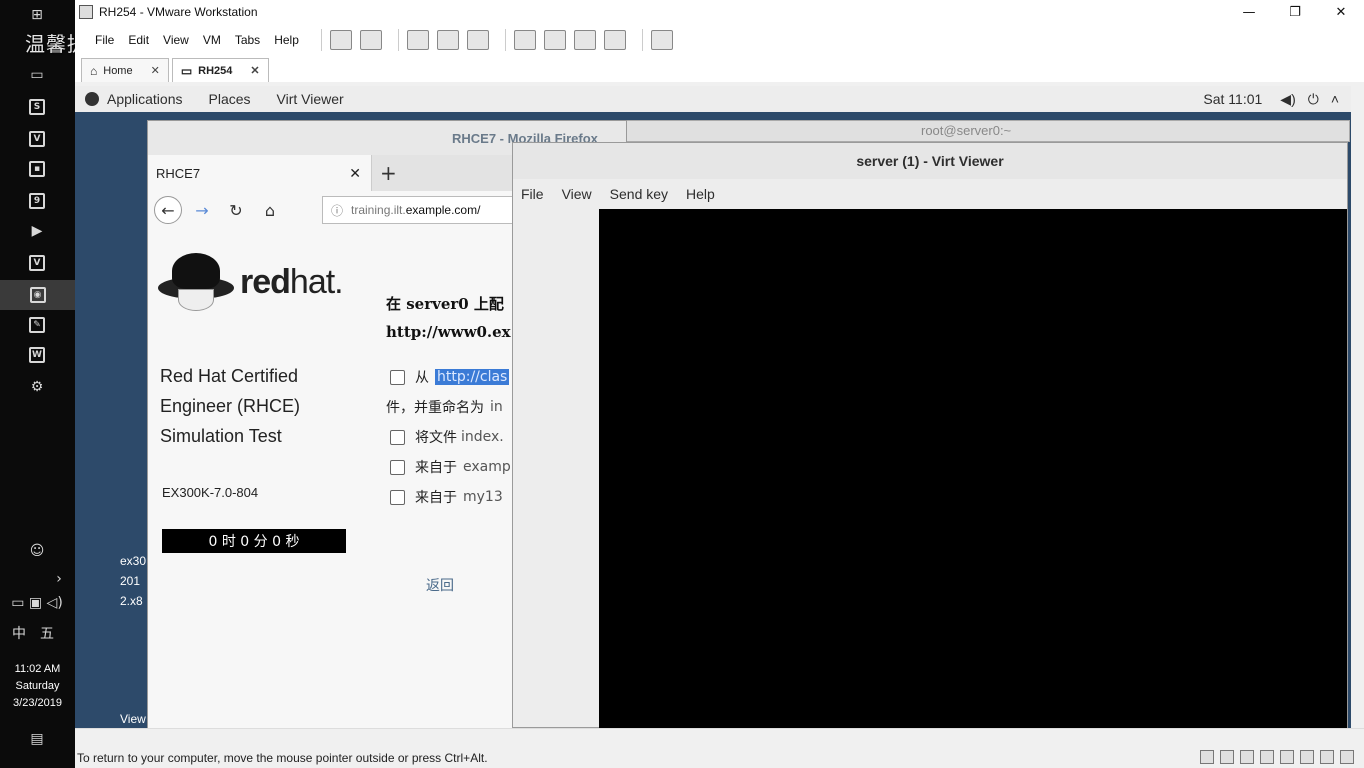 Image resolution: width=1364 pixels, height=768 pixels. I want to click on task-item: 从 http://clas, so click(450, 377).